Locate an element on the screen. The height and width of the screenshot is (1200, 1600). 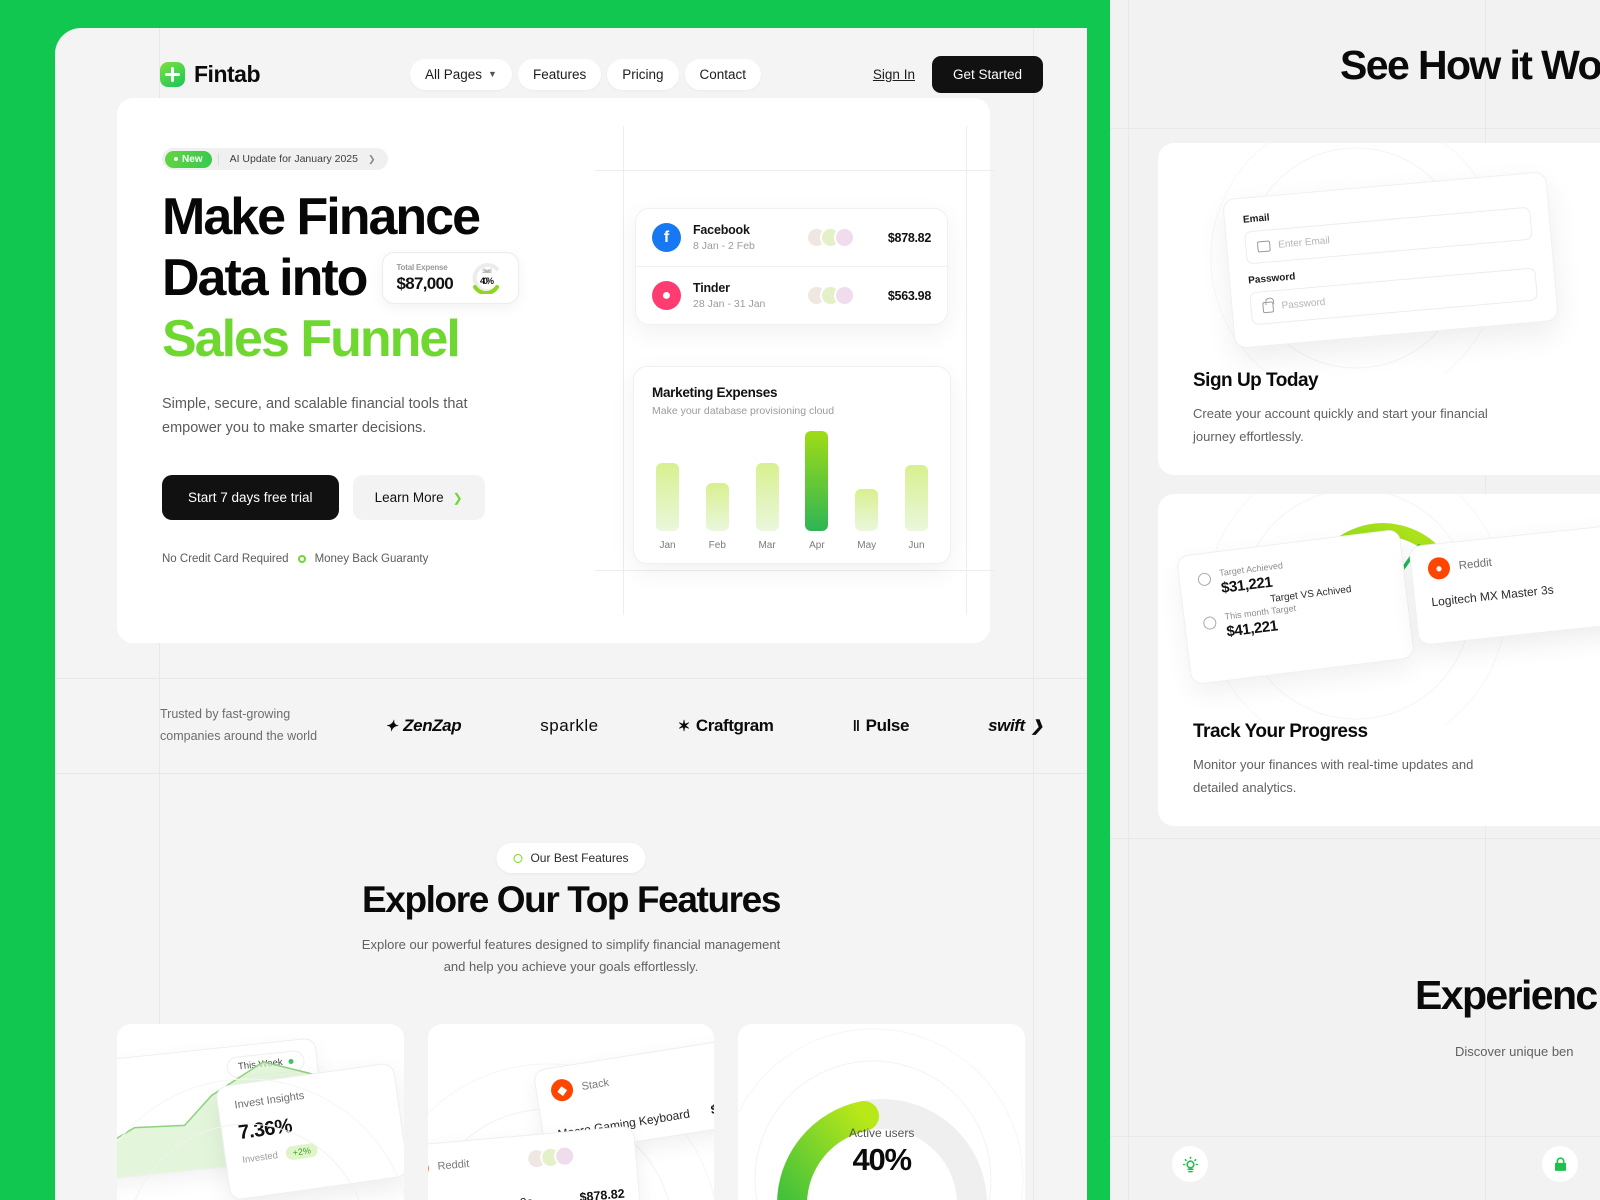
stack-icon: ◆ is located at coordinates (562, 1090).